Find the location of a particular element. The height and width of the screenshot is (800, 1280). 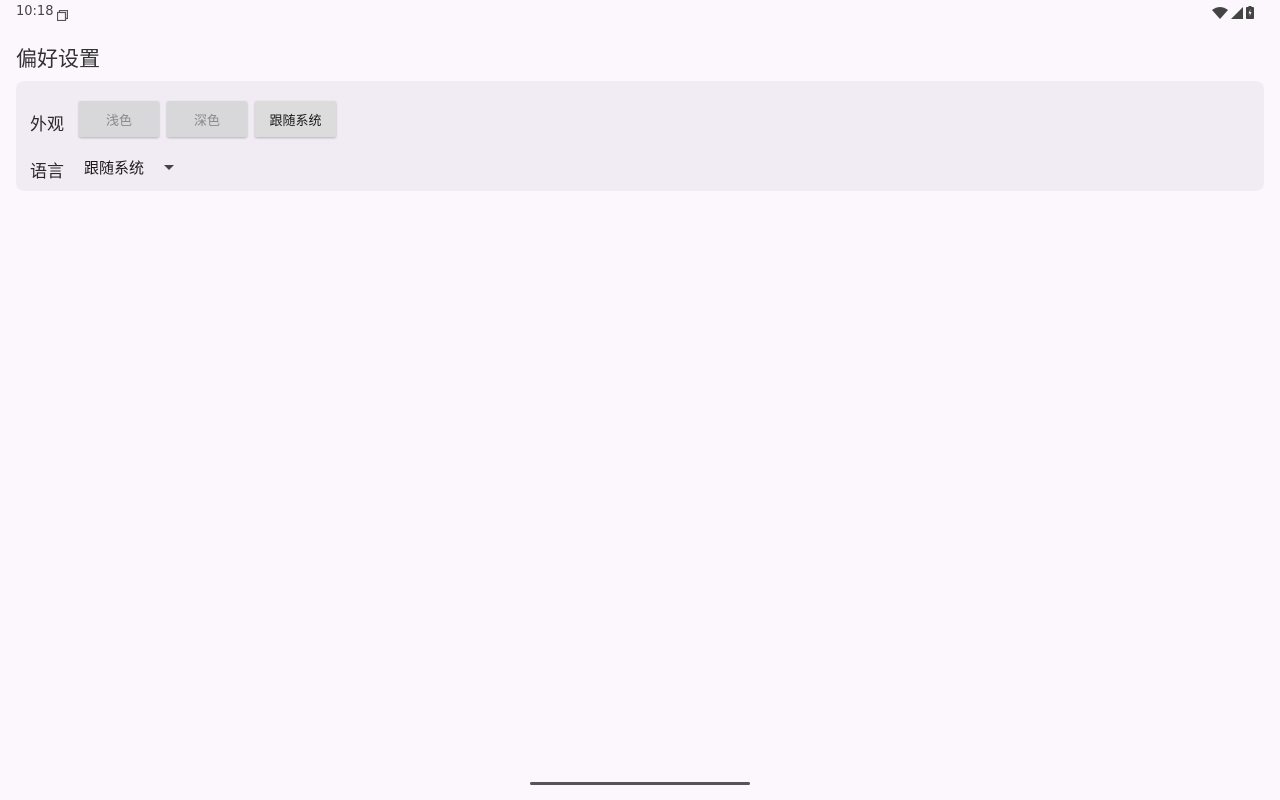

language-label: 语言 is located at coordinates (47, 172).